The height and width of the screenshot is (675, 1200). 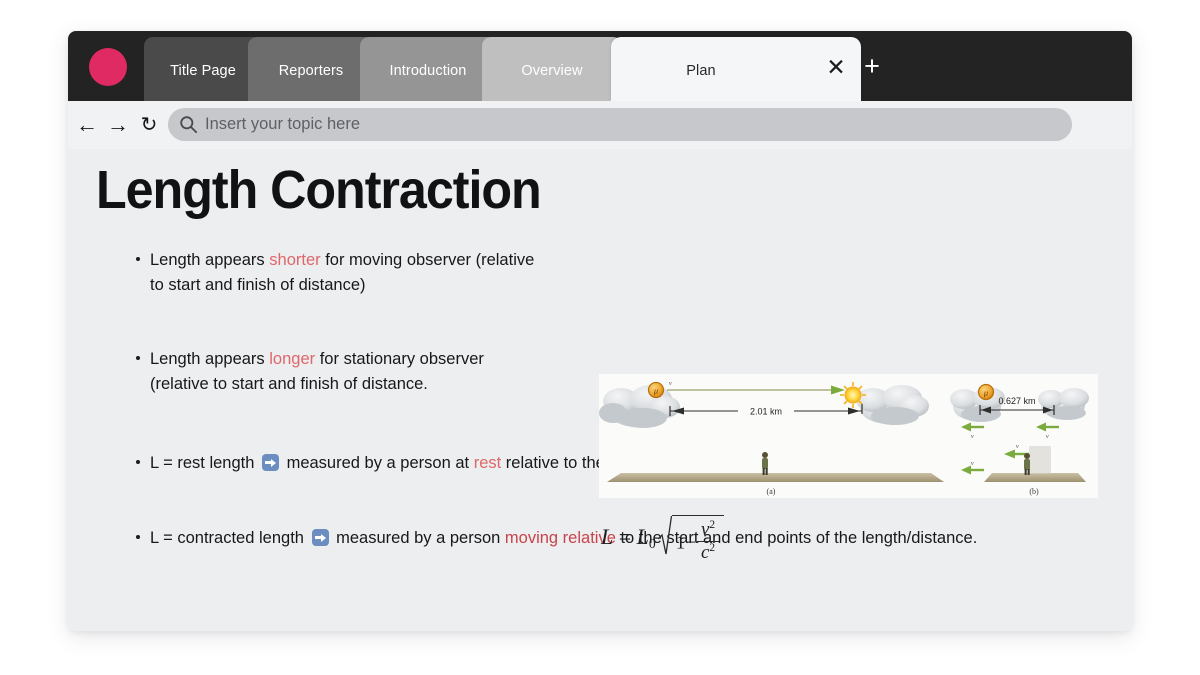 What do you see at coordinates (736, 69) in the screenshot?
I see `tab-plan: Plan` at bounding box center [736, 69].